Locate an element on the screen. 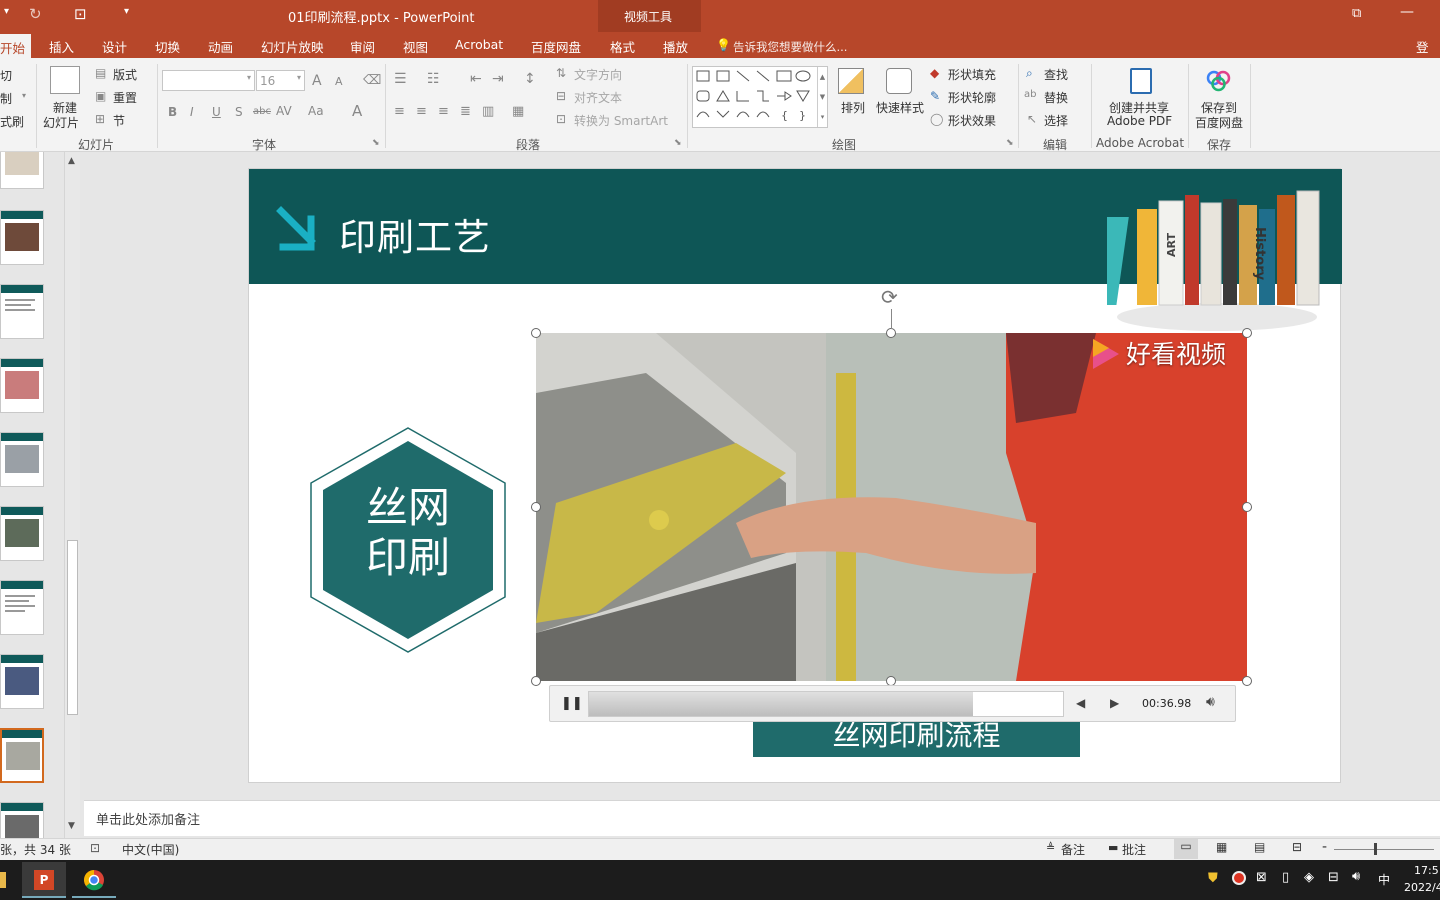 The height and width of the screenshot is (900, 1440). align-text-button: 对齐文本 is located at coordinates (598, 97).